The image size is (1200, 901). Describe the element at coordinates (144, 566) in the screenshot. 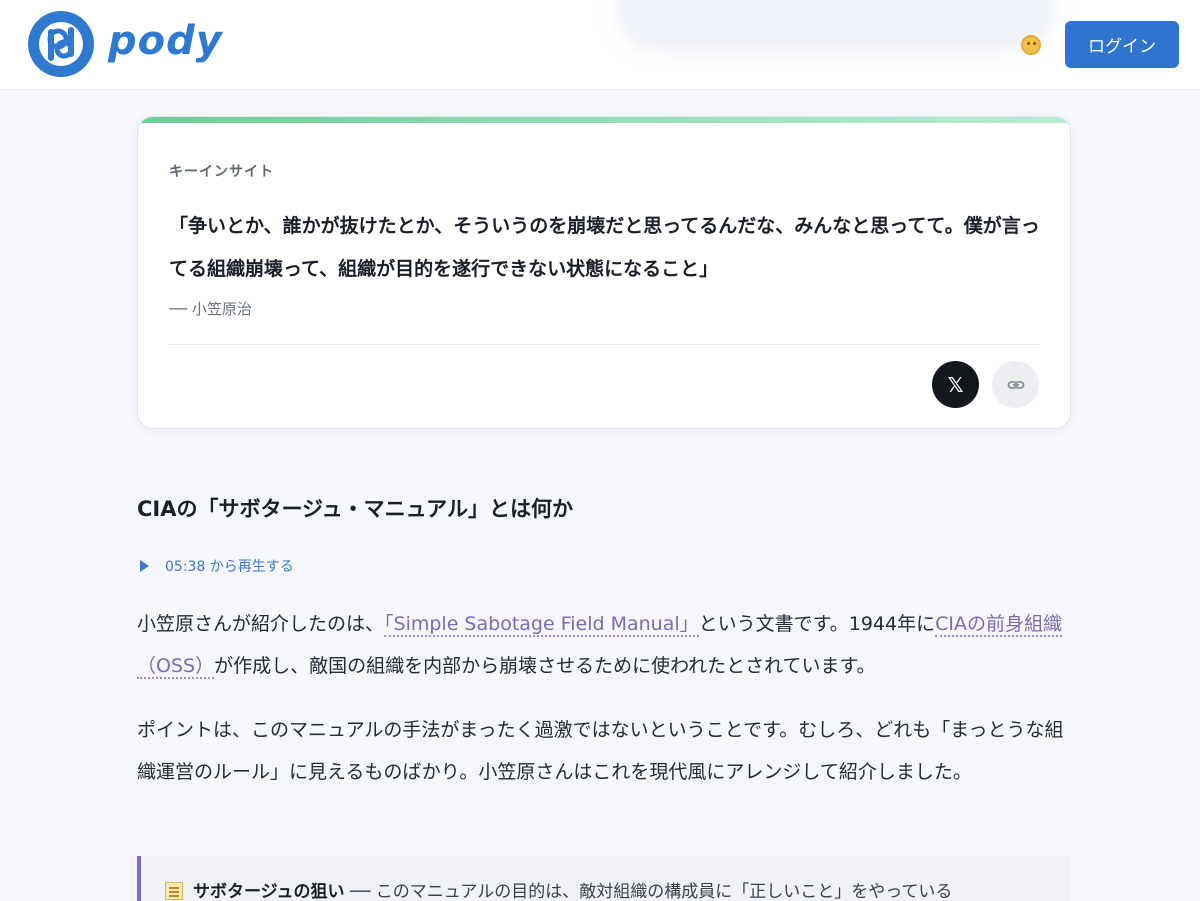

I see `play-icon` at that location.